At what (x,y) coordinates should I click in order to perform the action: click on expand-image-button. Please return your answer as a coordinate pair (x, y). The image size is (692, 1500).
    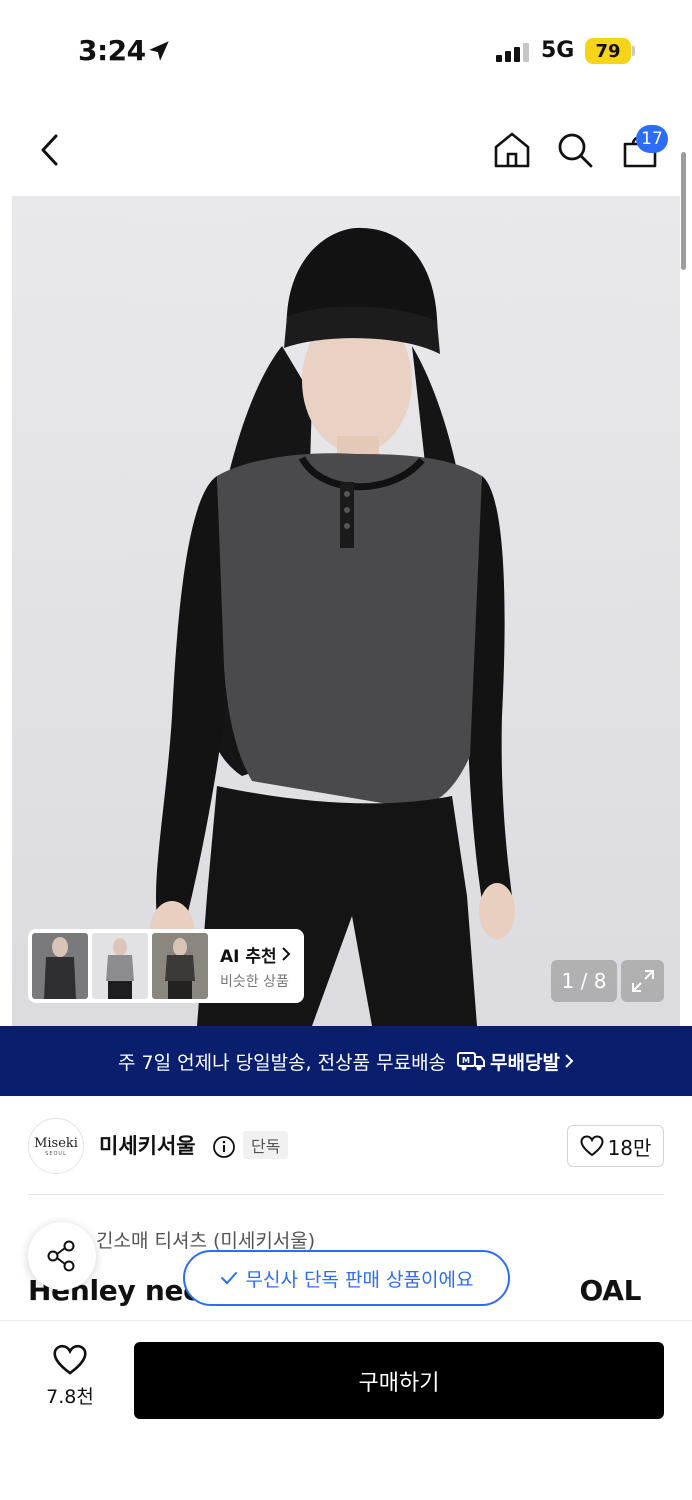
    Looking at the image, I should click on (642, 981).